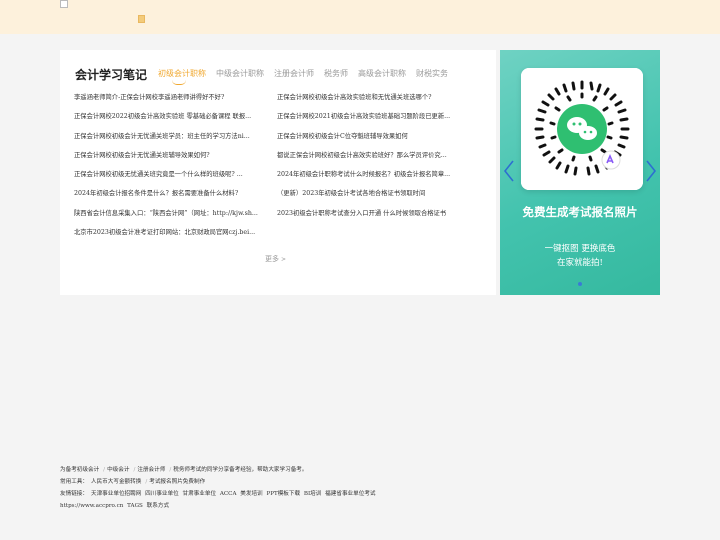 The width and height of the screenshot is (720, 540). Describe the element at coordinates (135, 506) in the screenshot. I see `tags-link: TAGS` at that location.